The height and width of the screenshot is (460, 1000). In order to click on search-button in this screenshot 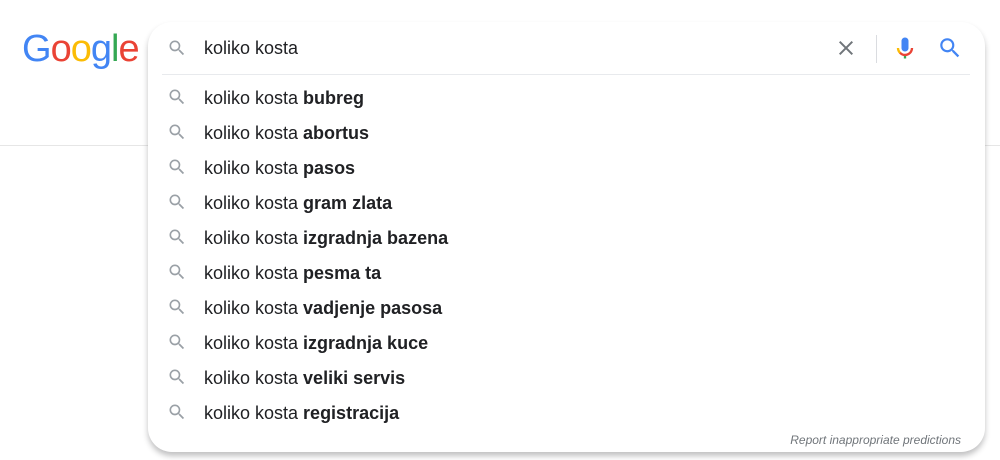, I will do `click(950, 48)`.